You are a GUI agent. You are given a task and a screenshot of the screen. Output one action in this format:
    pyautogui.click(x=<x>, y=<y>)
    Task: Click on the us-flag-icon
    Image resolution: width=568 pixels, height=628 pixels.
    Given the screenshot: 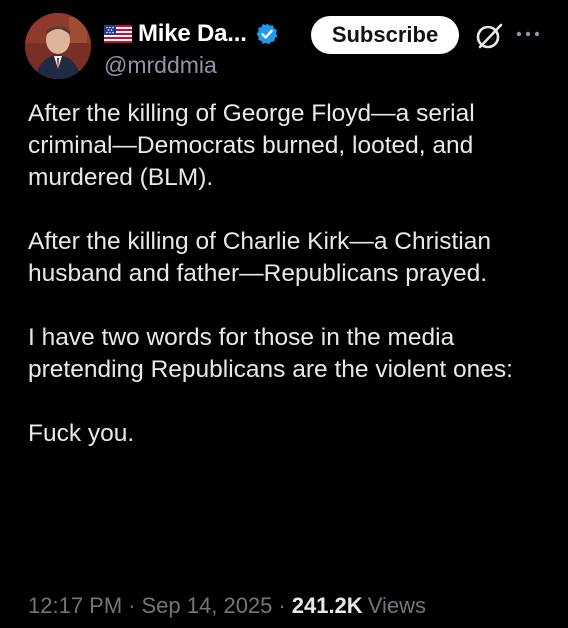 What is the action you would take?
    pyautogui.click(x=118, y=34)
    